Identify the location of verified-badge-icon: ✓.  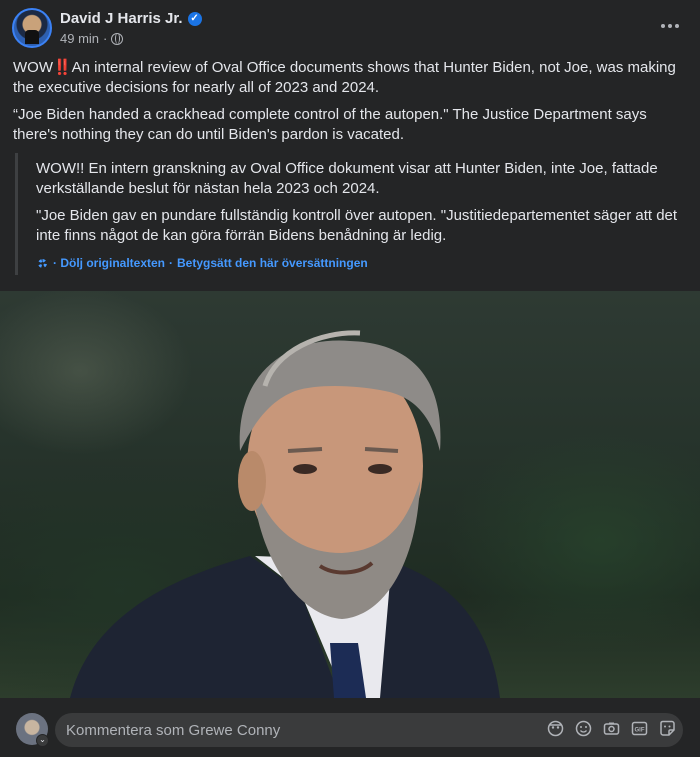
(194, 18).